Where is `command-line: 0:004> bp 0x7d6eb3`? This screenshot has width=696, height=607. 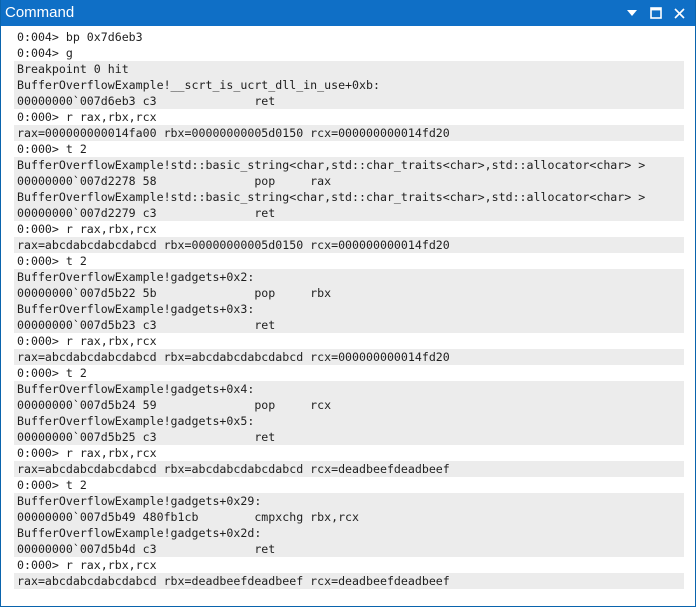
command-line: 0:004> bp 0x7d6eb3 is located at coordinates (80, 37).